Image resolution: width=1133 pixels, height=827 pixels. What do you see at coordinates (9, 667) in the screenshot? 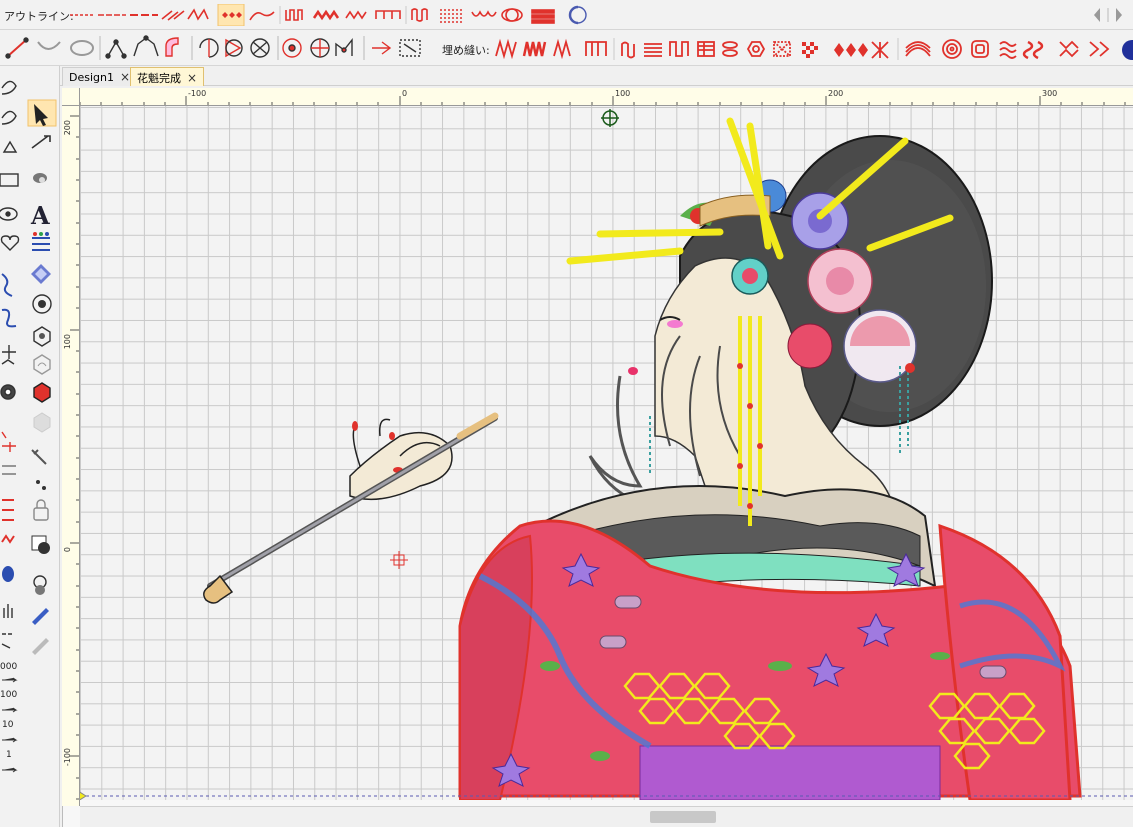
I see `palette-value-label: 000` at bounding box center [9, 667].